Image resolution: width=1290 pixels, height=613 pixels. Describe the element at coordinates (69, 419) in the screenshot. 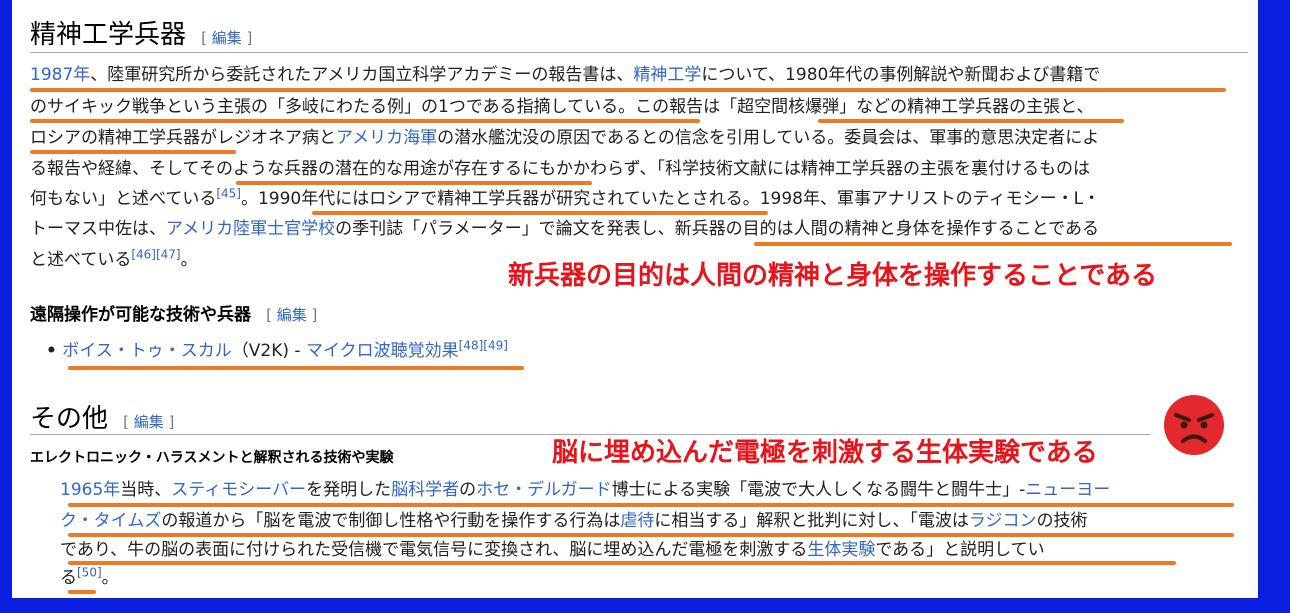

I see `section-title: その他` at that location.